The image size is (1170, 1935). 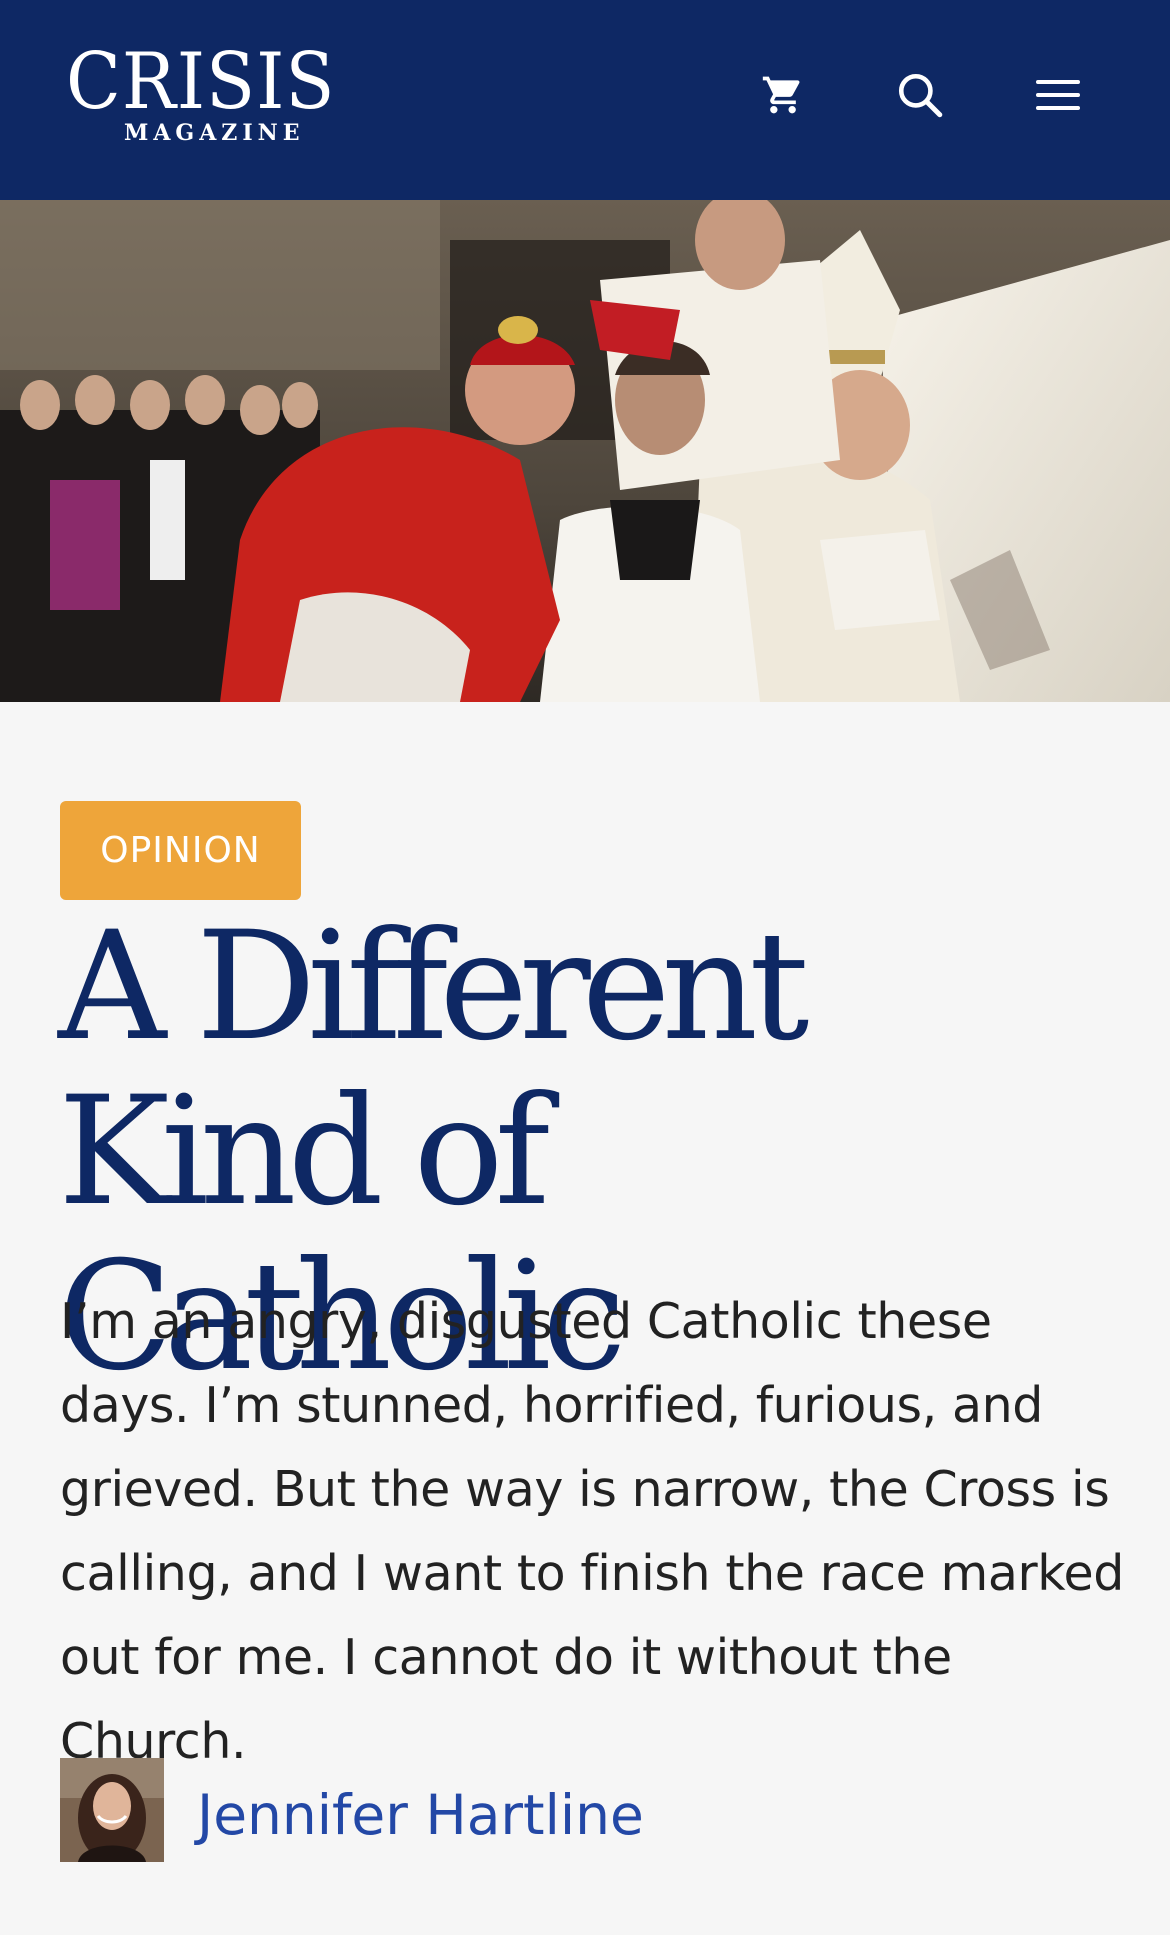 I want to click on cart-button, so click(x=783, y=95).